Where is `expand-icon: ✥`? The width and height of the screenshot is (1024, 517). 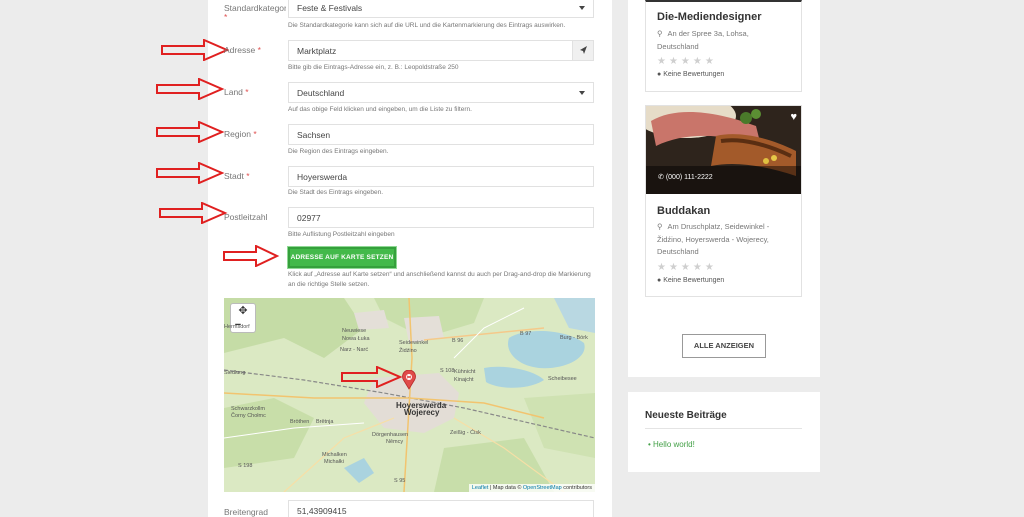
expand-icon: ✥ is located at coordinates (243, 311).